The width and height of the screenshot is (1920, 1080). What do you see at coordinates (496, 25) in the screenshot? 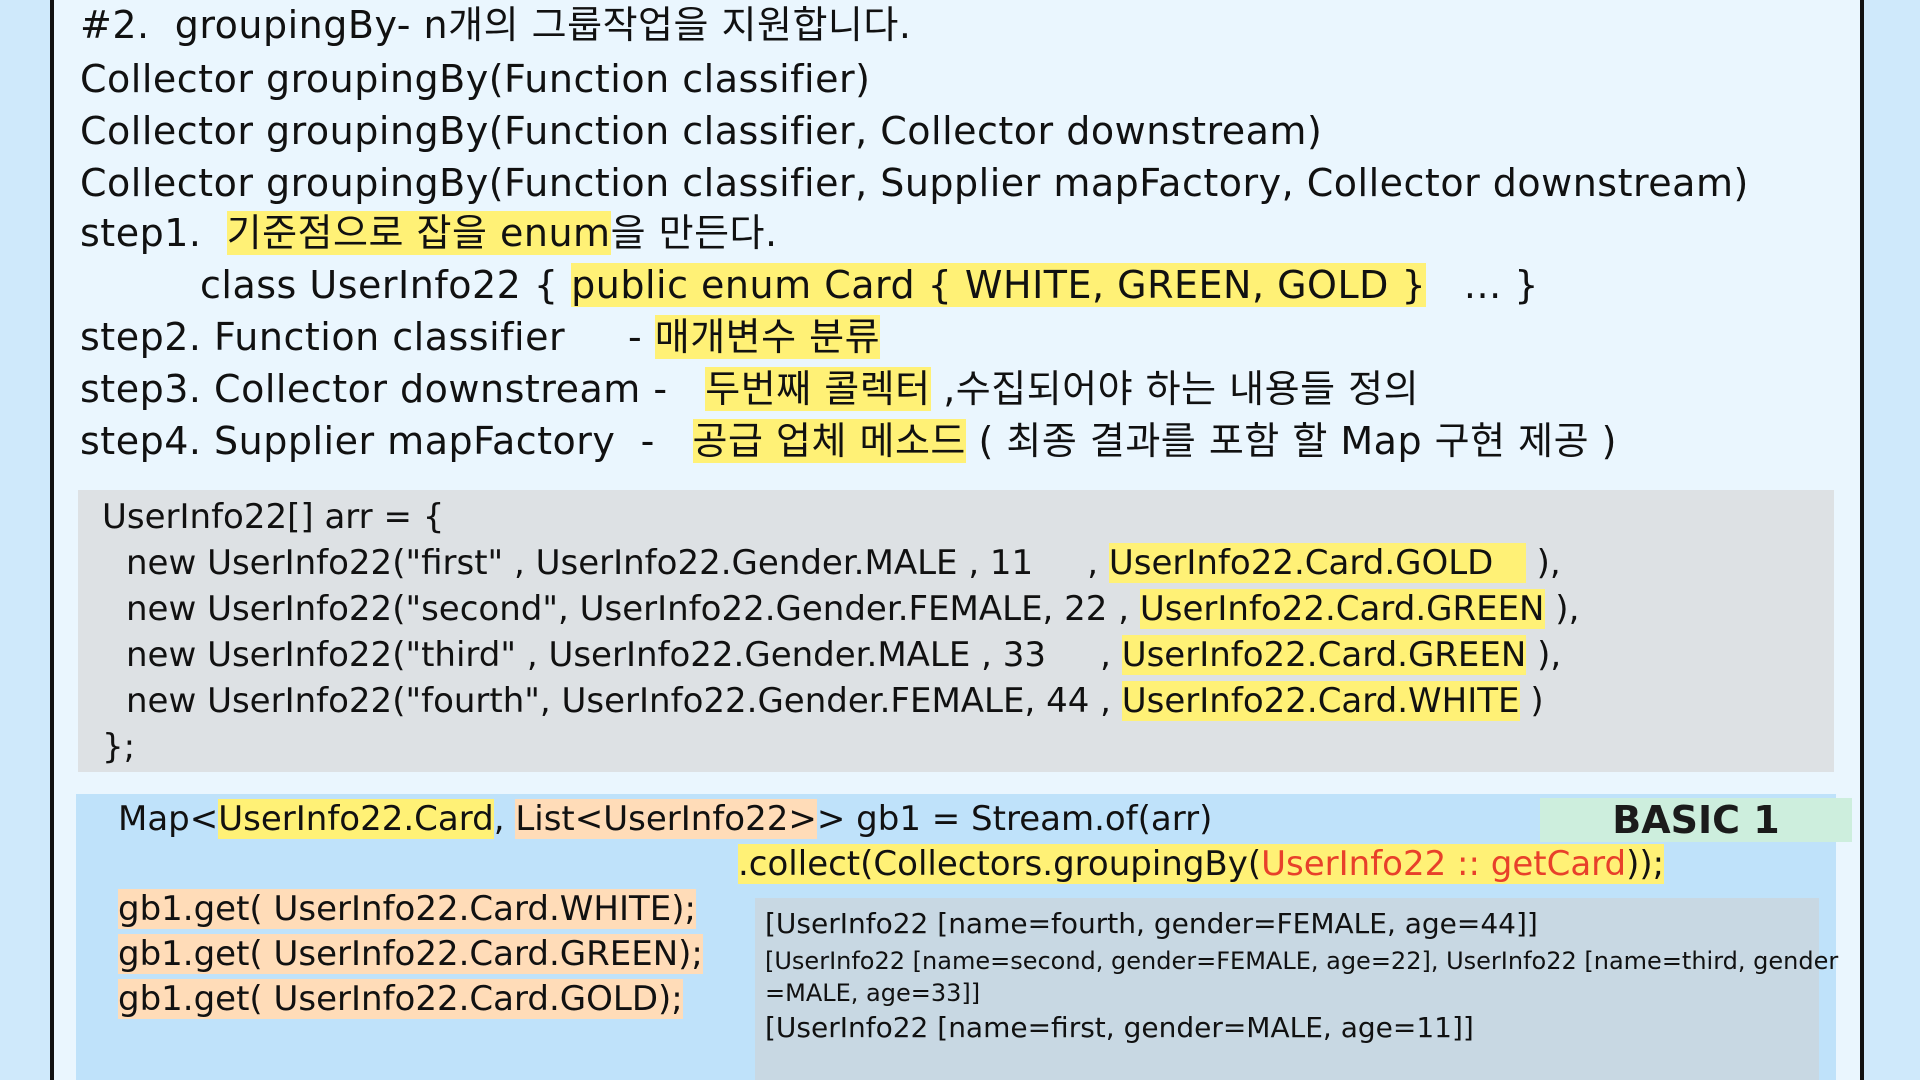
I see `section-heading: #2. groupingBy- n개의 그룹작업을 지원합니다.` at bounding box center [496, 25].